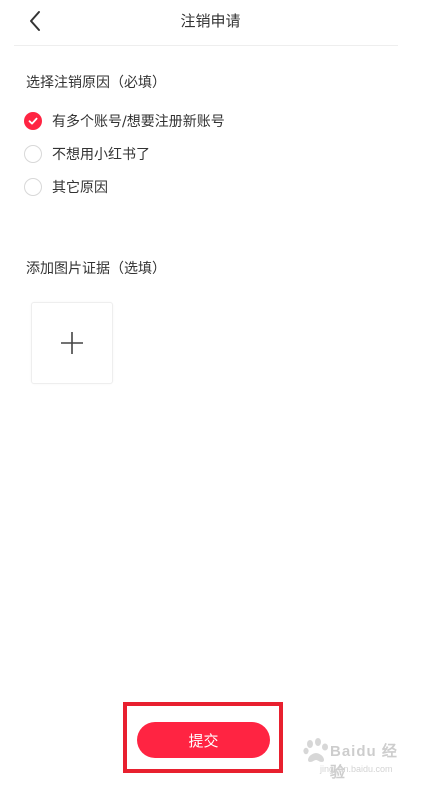  I want to click on reason-option-label: 有多个账号/想要注册新账号, so click(138, 122).